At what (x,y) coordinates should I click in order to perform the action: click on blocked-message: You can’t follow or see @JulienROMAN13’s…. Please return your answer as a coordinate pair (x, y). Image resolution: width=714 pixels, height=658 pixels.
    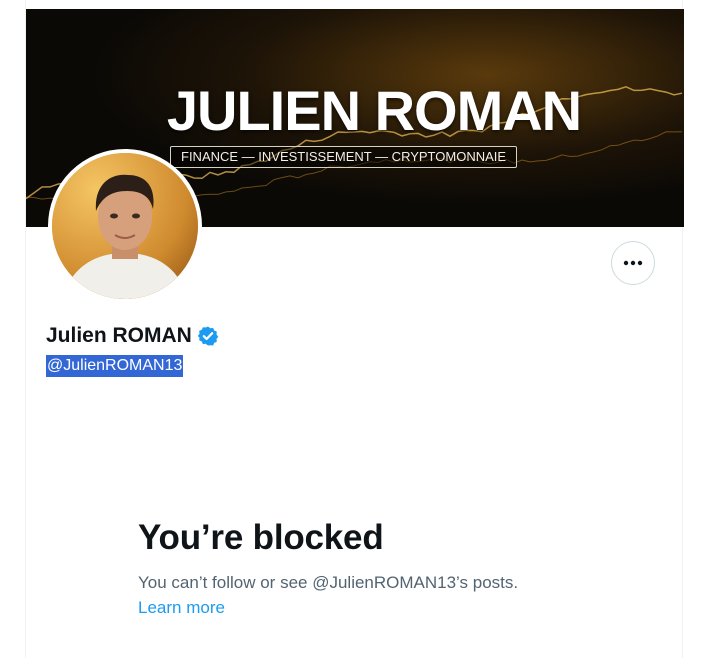
    Looking at the image, I should click on (328, 582).